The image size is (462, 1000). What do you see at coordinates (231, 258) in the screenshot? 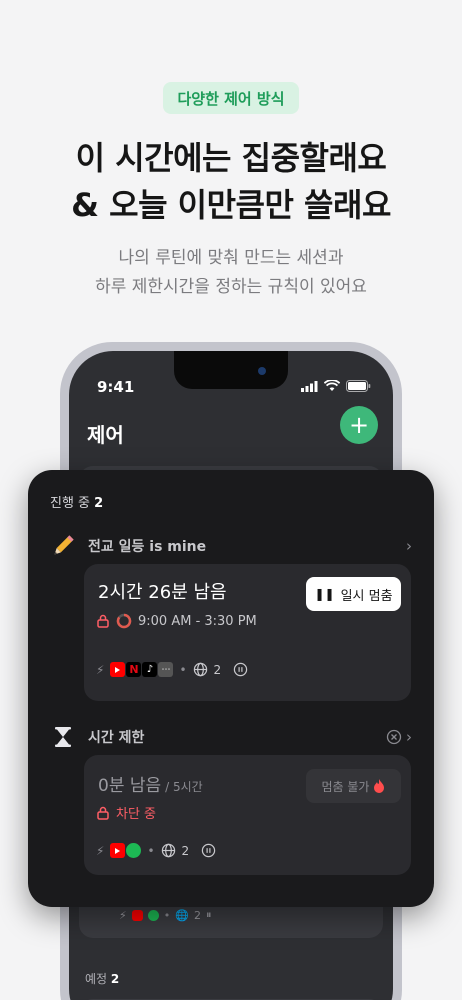
I see `subtitle-line-1: 나의 루틴에 맞춰 만드는 세션과` at bounding box center [231, 258].